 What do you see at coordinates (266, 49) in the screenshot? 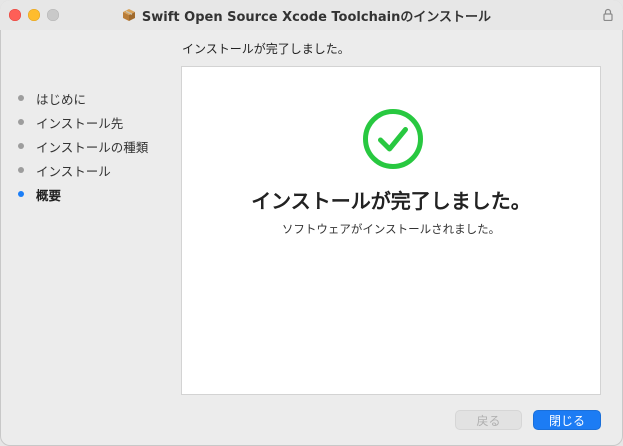
I see `header-status-text: インストールが完了しました。` at bounding box center [266, 49].